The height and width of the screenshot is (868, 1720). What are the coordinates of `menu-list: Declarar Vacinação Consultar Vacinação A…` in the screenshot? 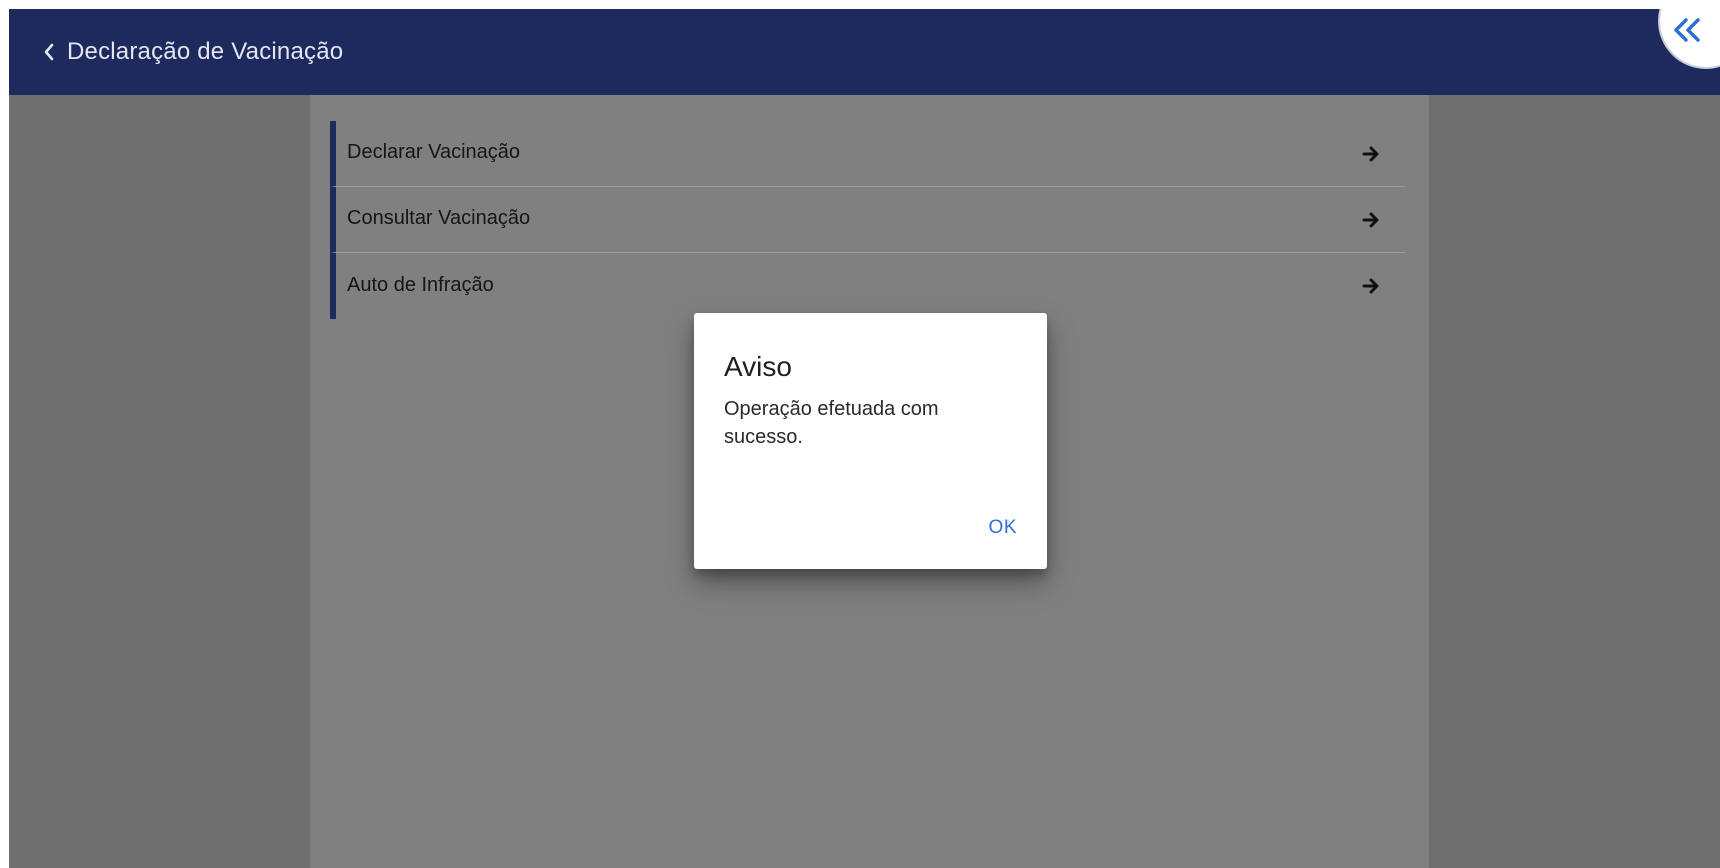 It's located at (867, 220).